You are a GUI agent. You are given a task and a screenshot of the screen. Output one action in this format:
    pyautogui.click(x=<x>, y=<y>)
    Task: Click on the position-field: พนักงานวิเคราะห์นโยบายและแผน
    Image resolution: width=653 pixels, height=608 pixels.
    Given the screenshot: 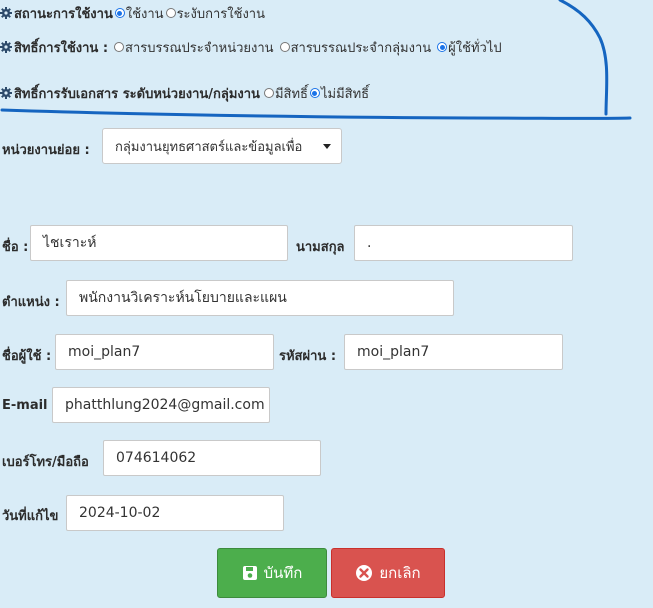 What is the action you would take?
    pyautogui.click(x=260, y=298)
    